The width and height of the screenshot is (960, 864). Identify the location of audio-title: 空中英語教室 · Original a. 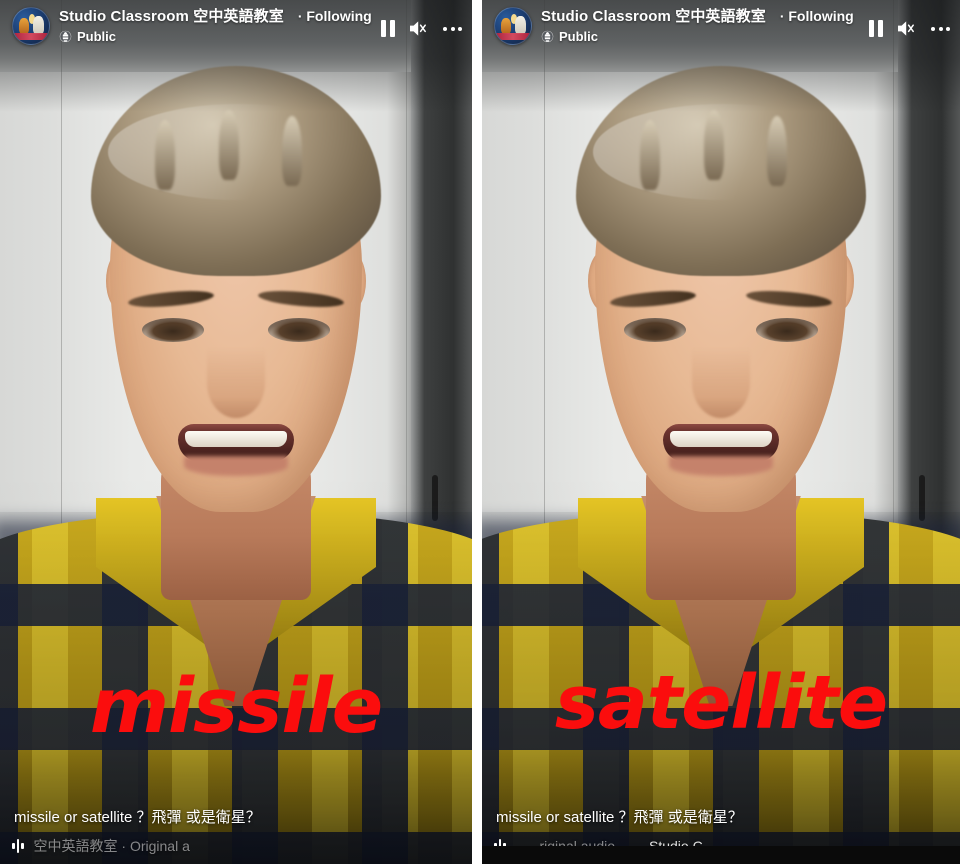
(112, 846).